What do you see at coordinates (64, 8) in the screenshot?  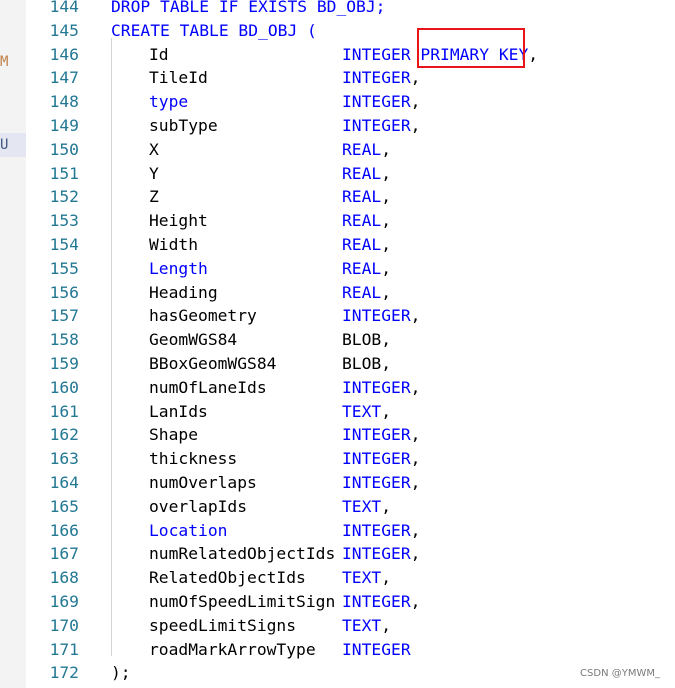 I see `line-number: 144` at bounding box center [64, 8].